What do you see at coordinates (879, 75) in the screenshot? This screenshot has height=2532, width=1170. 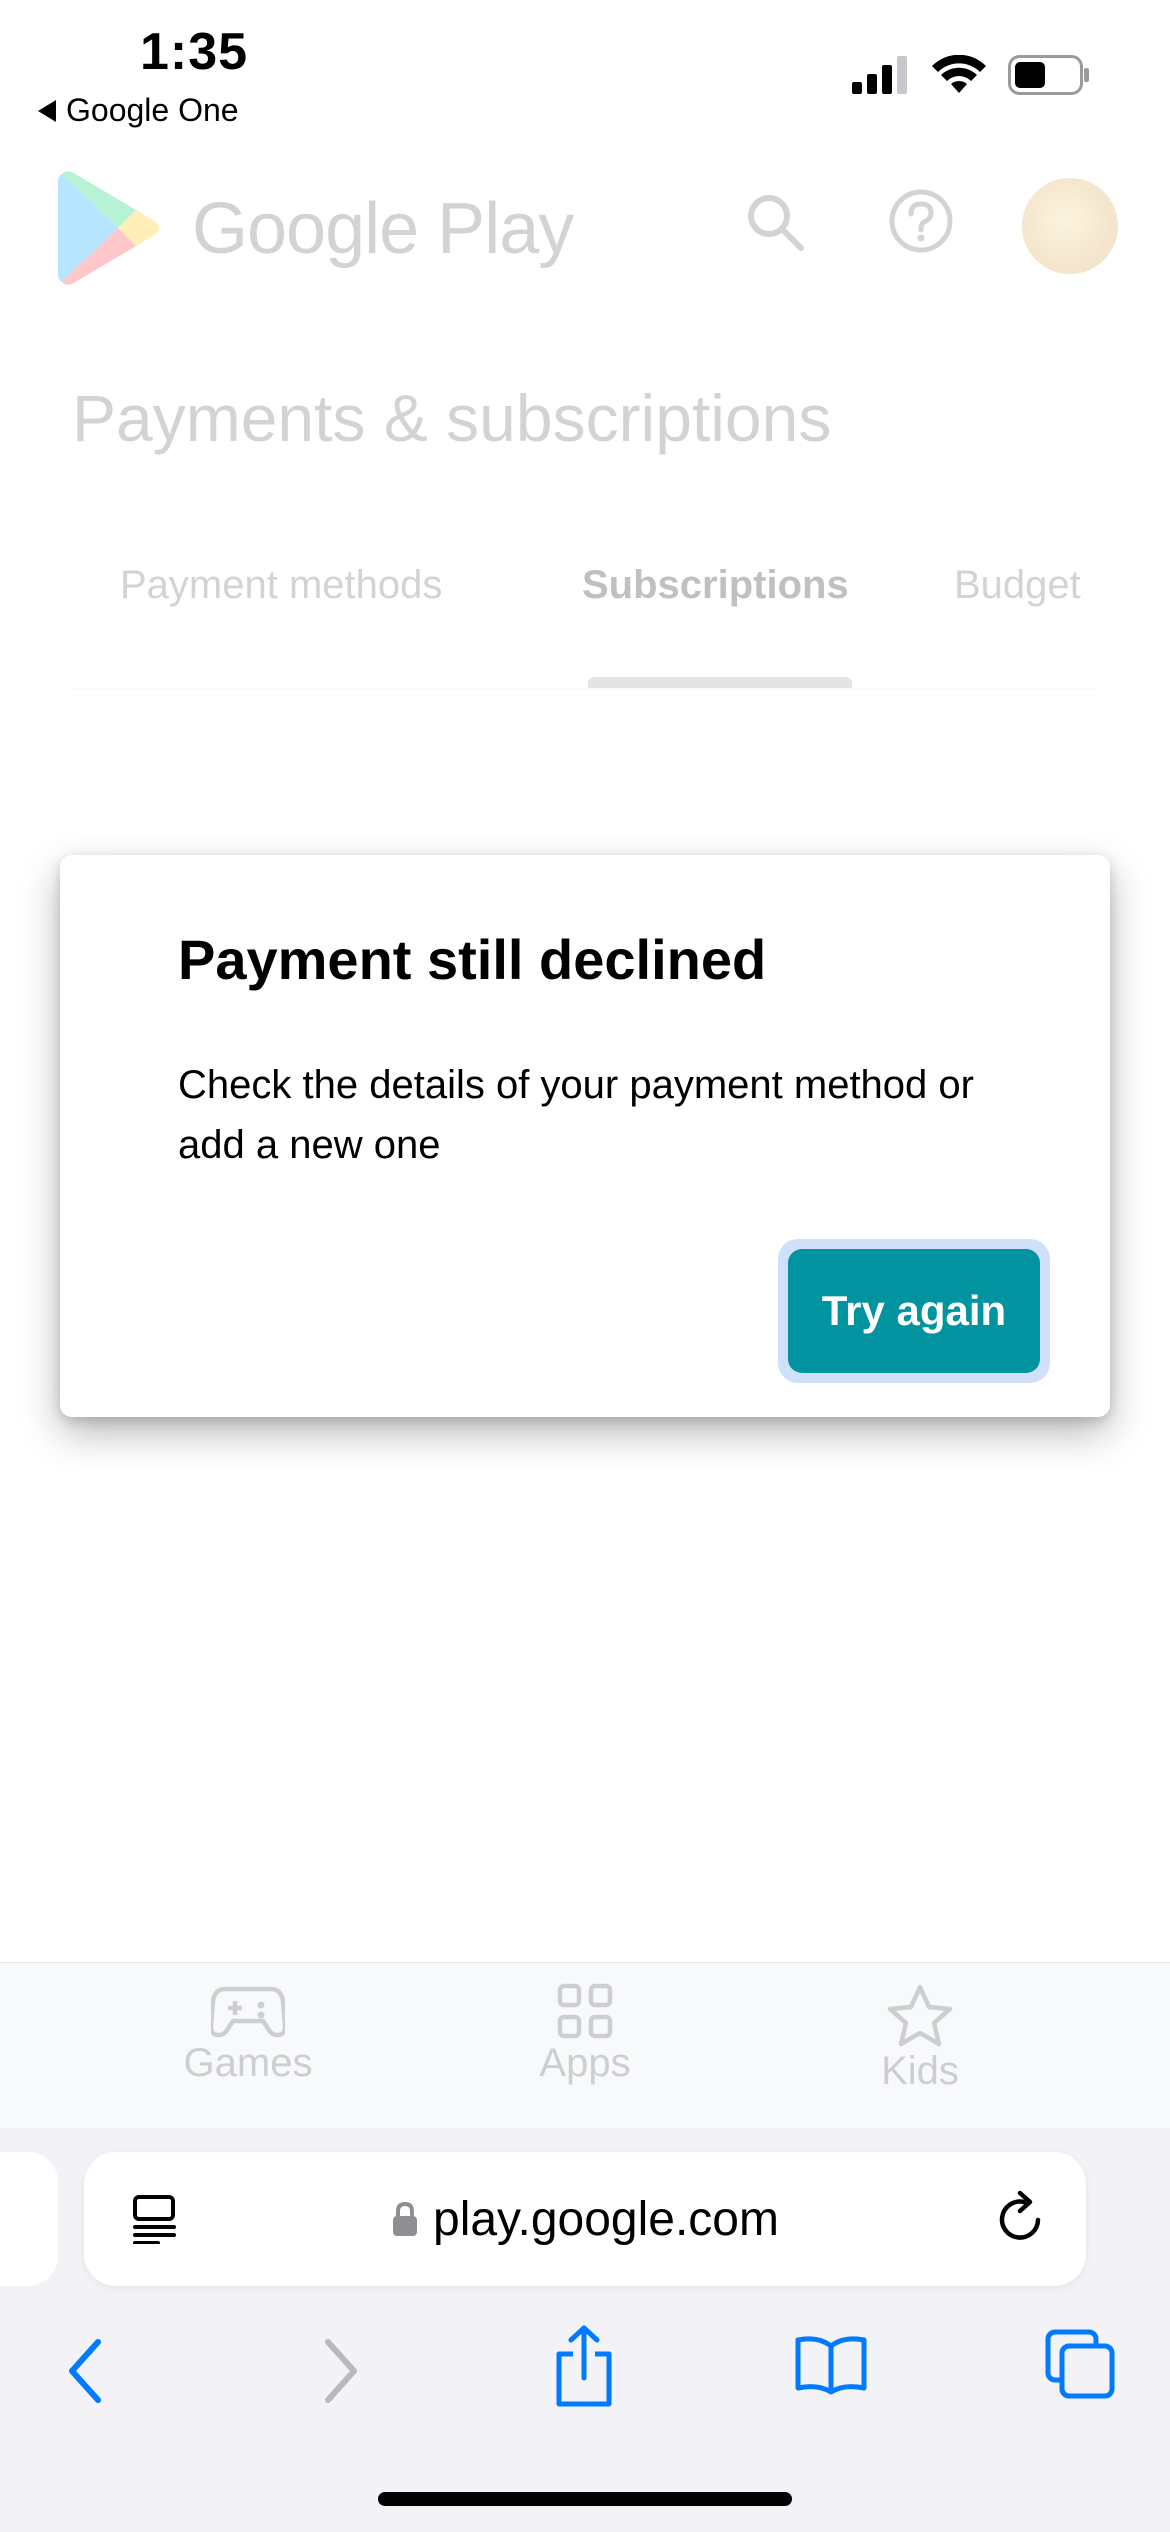 I see `cellular-signal-icon` at bounding box center [879, 75].